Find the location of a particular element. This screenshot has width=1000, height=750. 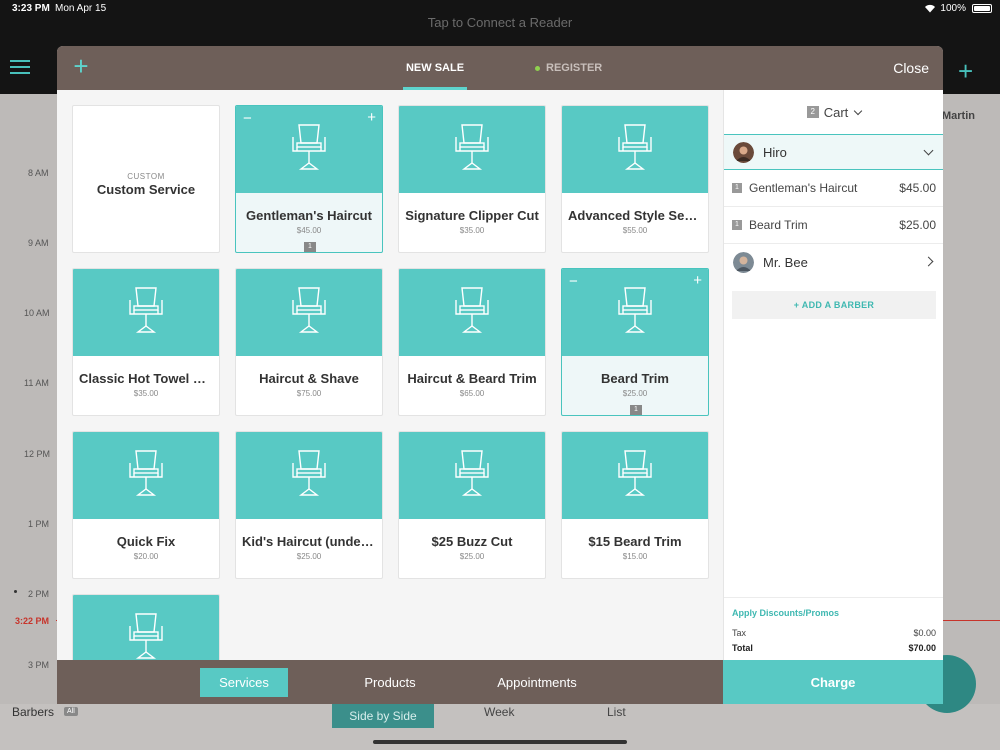

tab-register: REGISTER is located at coordinates (568, 68).